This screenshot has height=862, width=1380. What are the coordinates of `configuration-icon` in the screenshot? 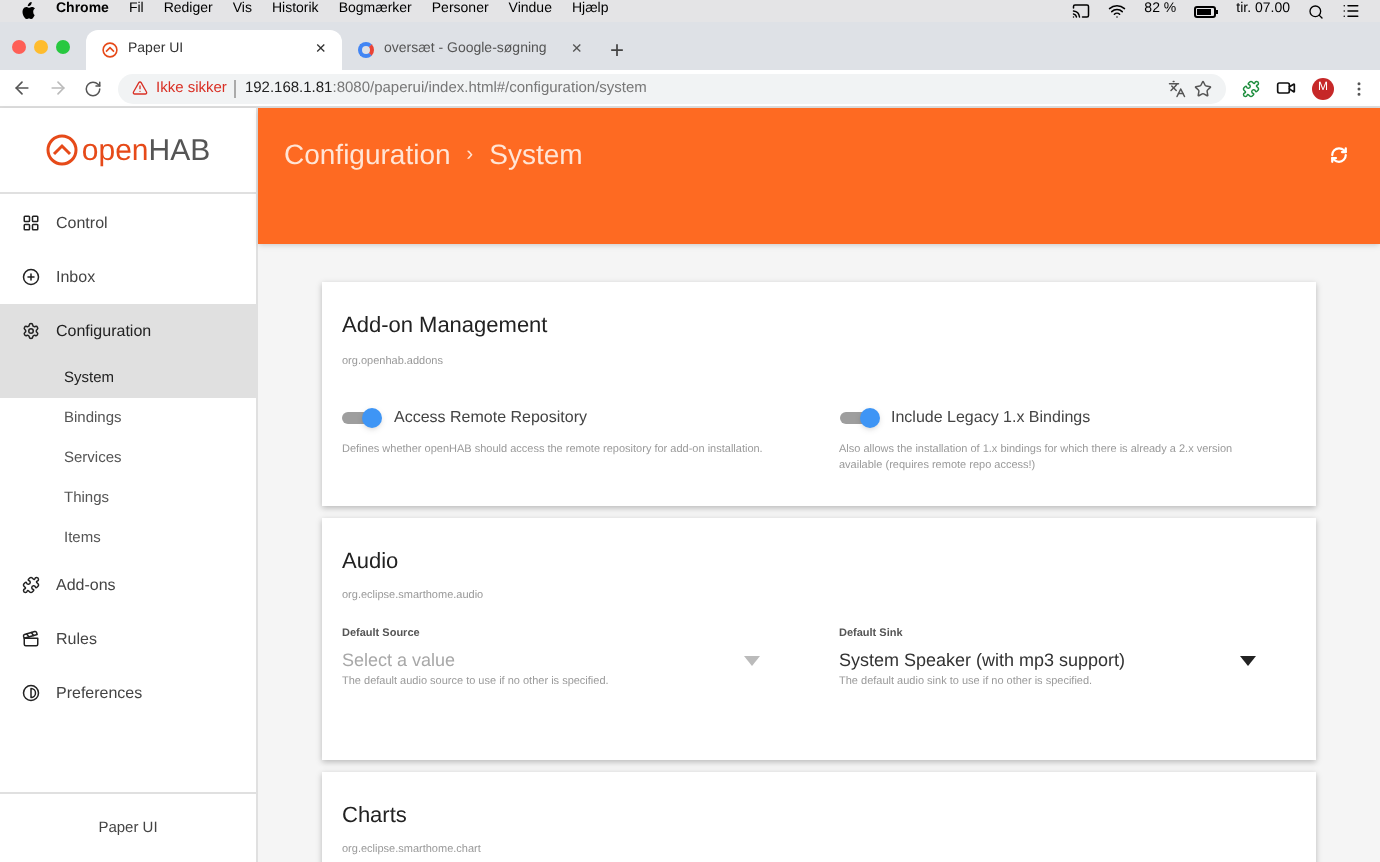 It's located at (31, 331).